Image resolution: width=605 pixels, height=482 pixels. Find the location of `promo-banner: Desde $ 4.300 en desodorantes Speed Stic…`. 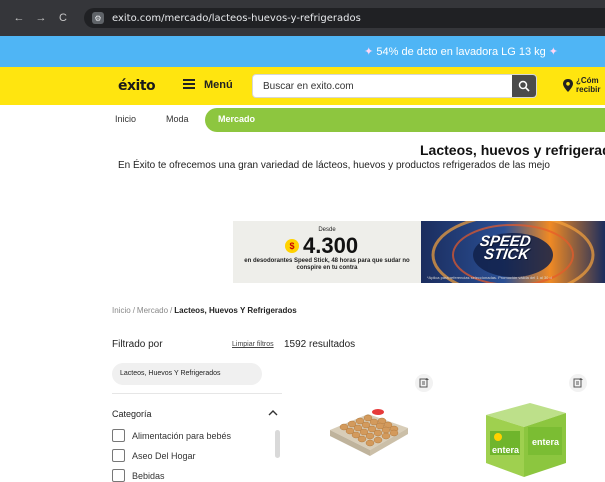

promo-banner: Desde $ 4.300 en desodorantes Speed Stic… is located at coordinates (419, 252).